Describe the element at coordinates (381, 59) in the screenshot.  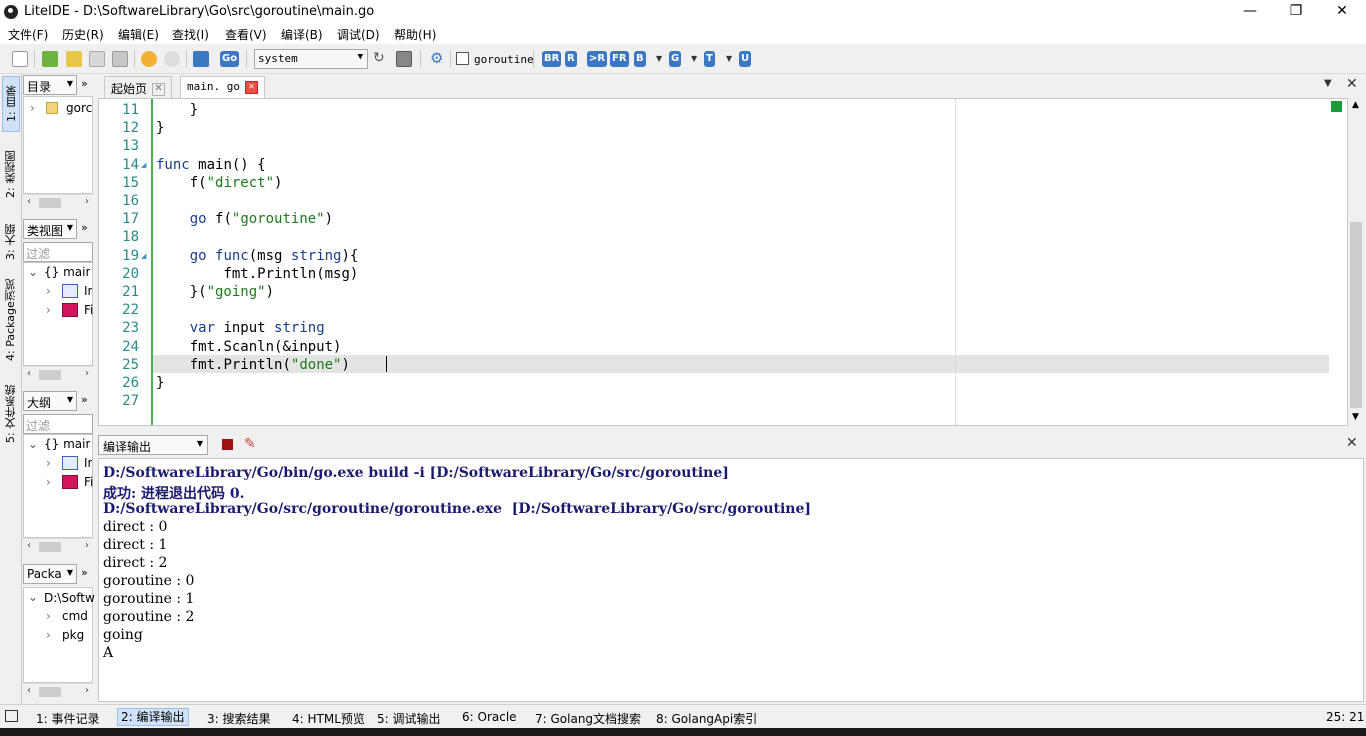
I see `refresh-icon: ↻` at that location.